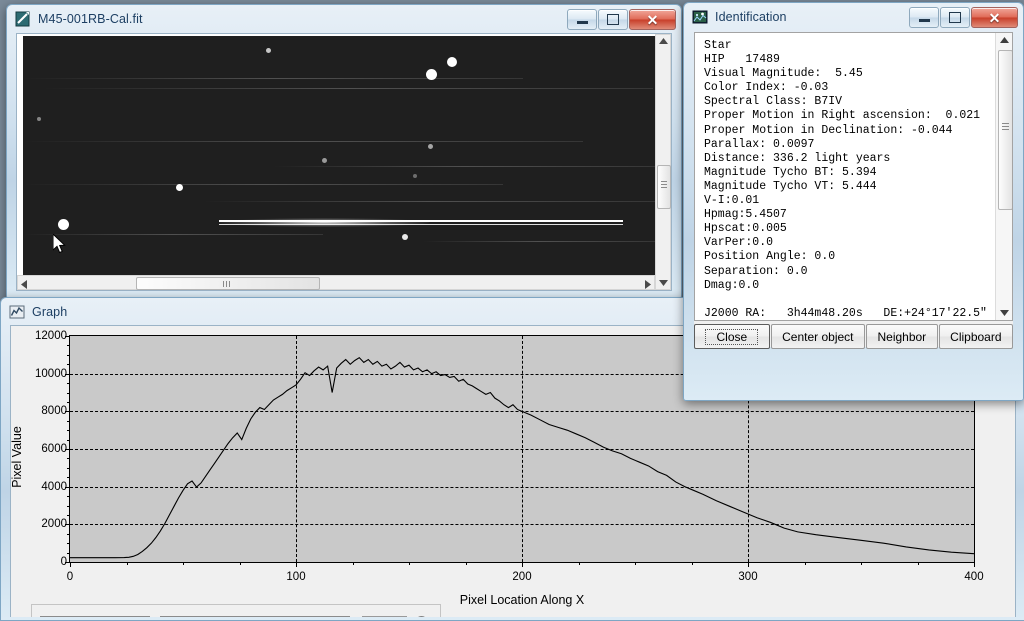 Image resolution: width=1024 pixels, height=621 pixels. I want to click on image-window-controls: ✕, so click(621, 19).